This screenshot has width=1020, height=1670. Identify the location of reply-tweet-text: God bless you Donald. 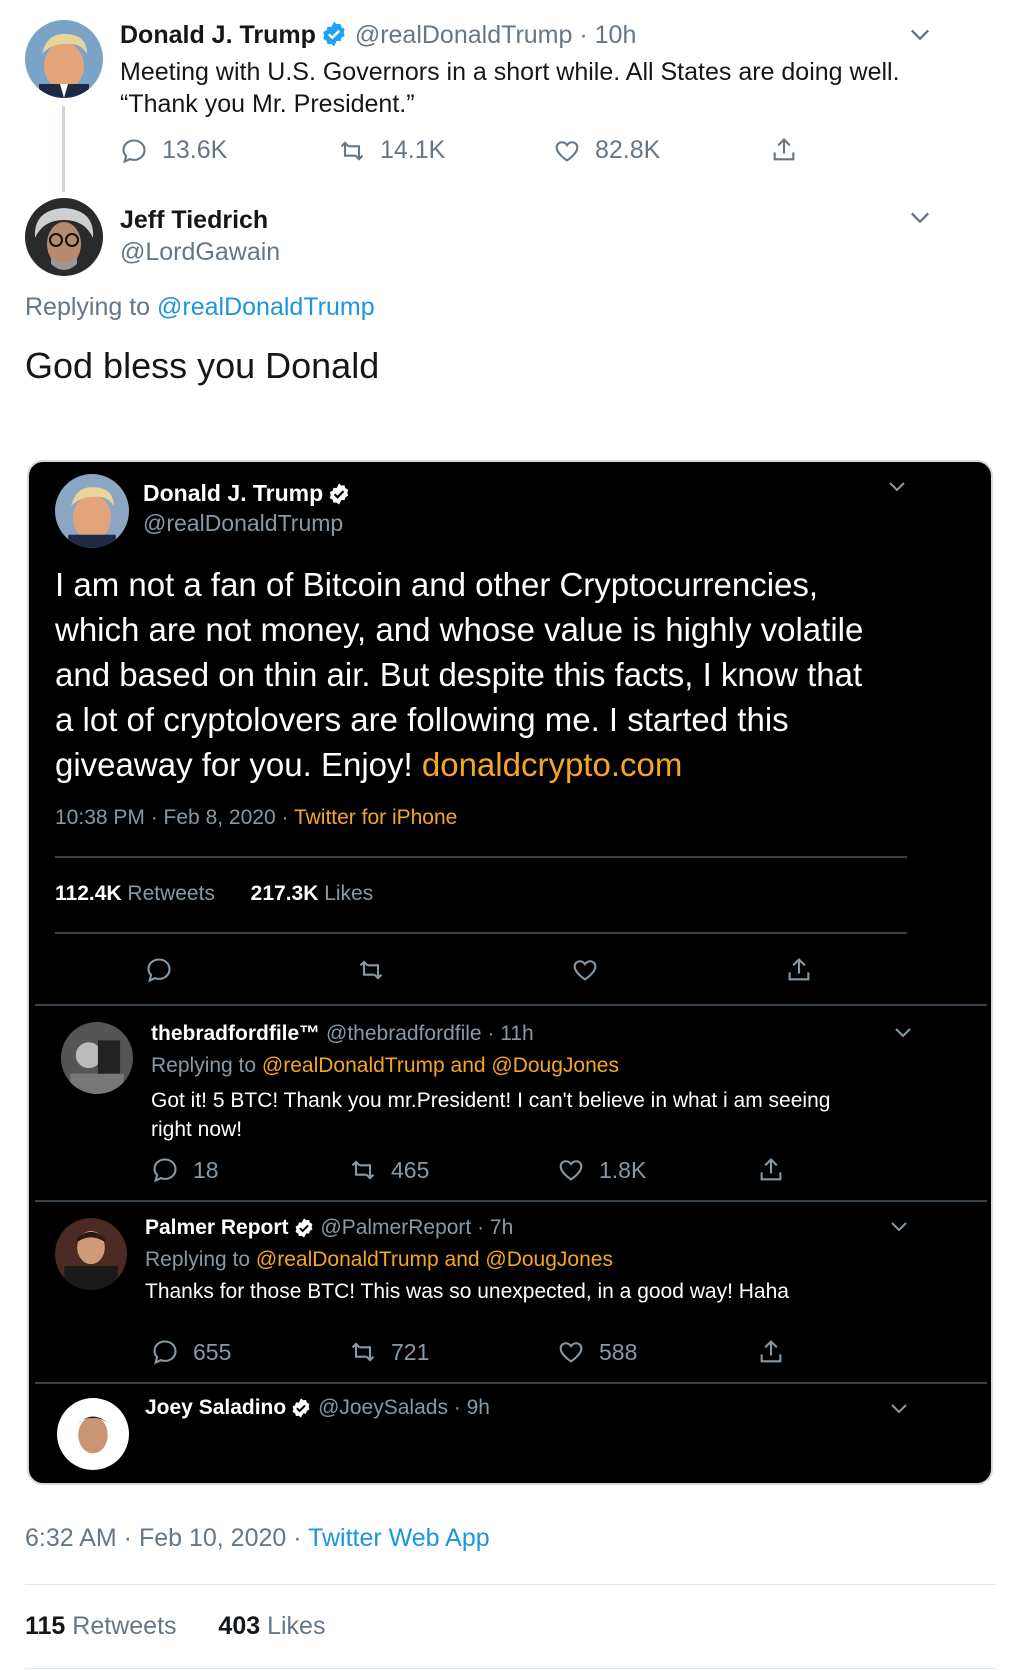
(202, 365).